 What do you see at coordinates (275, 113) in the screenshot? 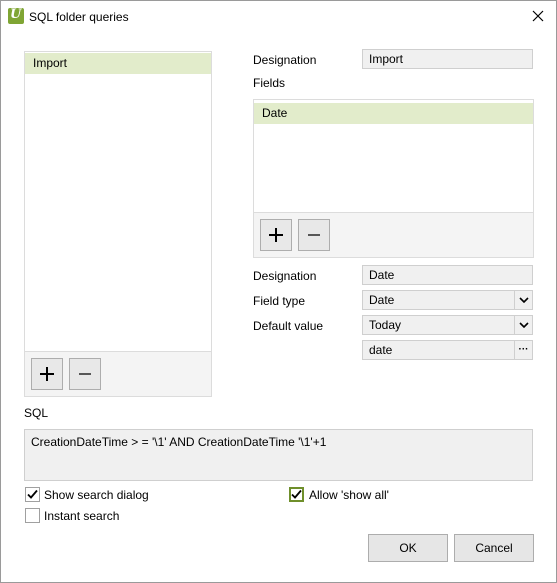
I see `list-item-label: Date` at bounding box center [275, 113].